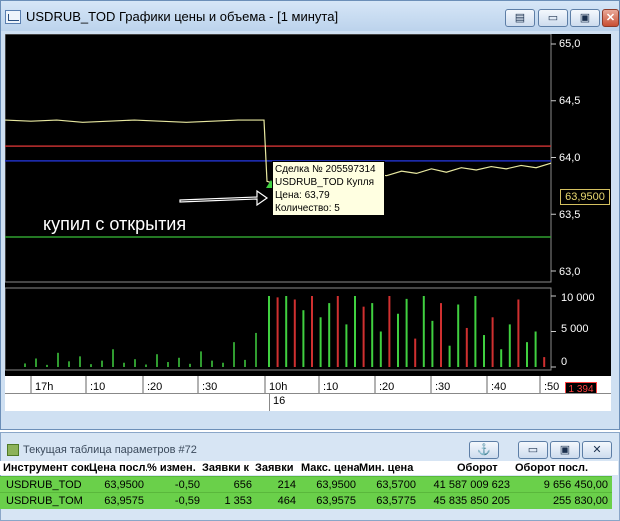 This screenshot has height=521, width=620. Describe the element at coordinates (487, 468) in the screenshot. I see `column-header: Оборот` at that location.